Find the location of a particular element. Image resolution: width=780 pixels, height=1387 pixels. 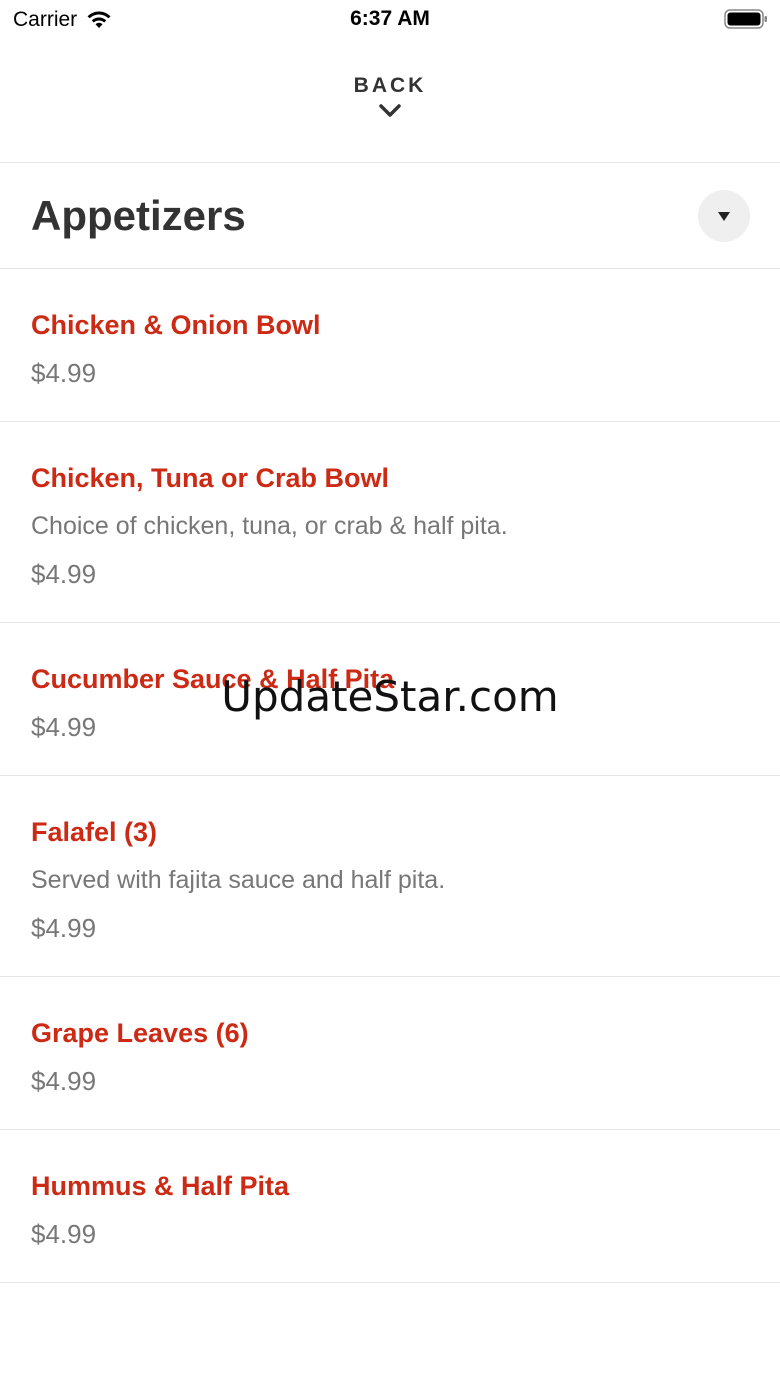

status-bar: Carrier 6:37 AM is located at coordinates (390, 20).